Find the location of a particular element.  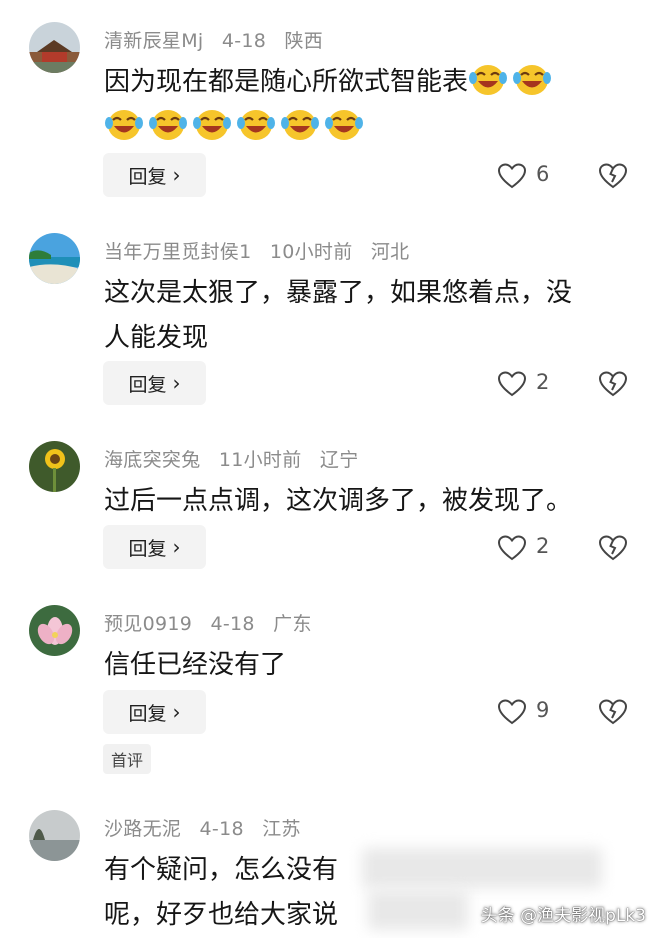

comment-meta: 沙路无泥 4-18 江苏 is located at coordinates (208, 827).